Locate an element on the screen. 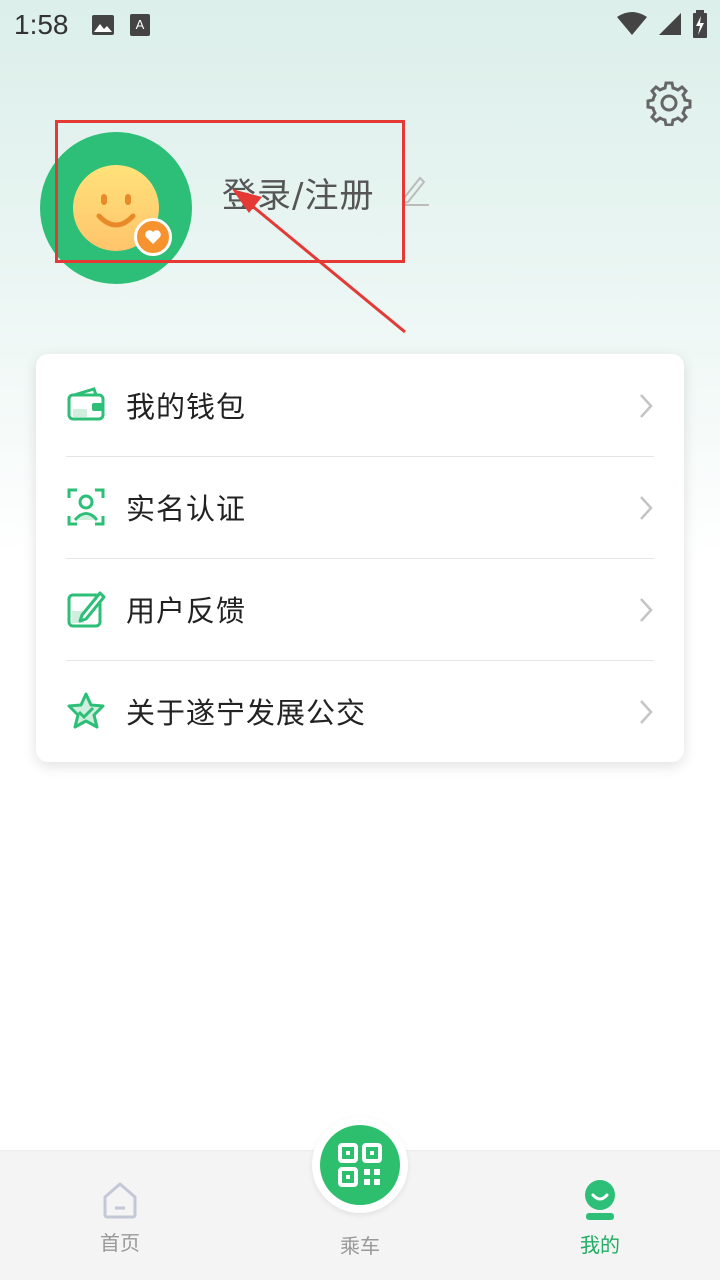 The width and height of the screenshot is (720, 1280). nav-ride-button is located at coordinates (360, 1165).